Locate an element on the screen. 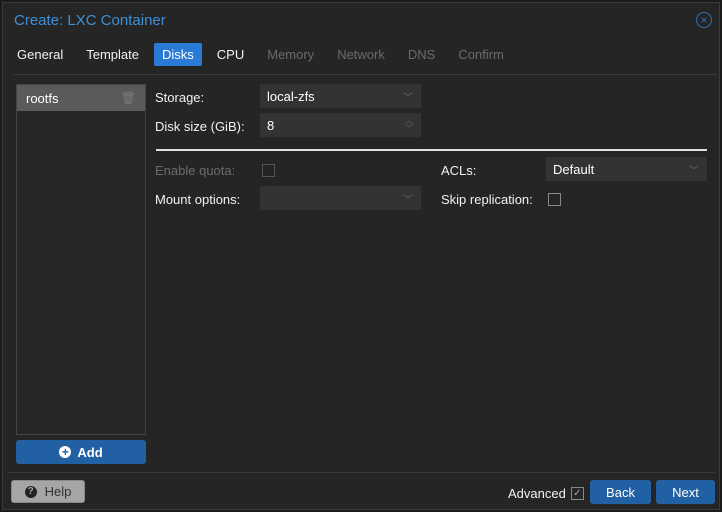 This screenshot has height=512, width=722. disk-list: rootfs 🗑 is located at coordinates (81, 259).